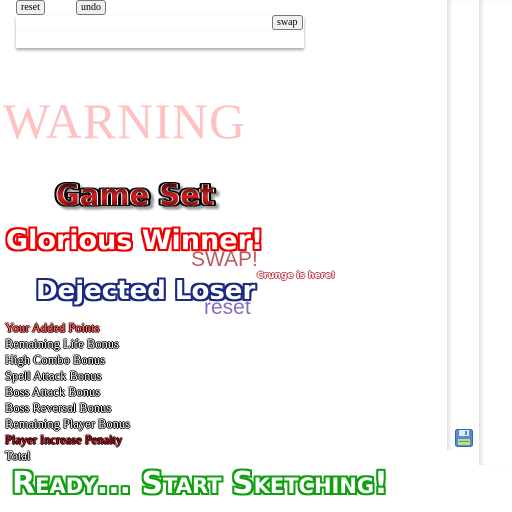 The image size is (512, 512). What do you see at coordinates (224, 259) in the screenshot?
I see `swap-label: SWAP!` at bounding box center [224, 259].